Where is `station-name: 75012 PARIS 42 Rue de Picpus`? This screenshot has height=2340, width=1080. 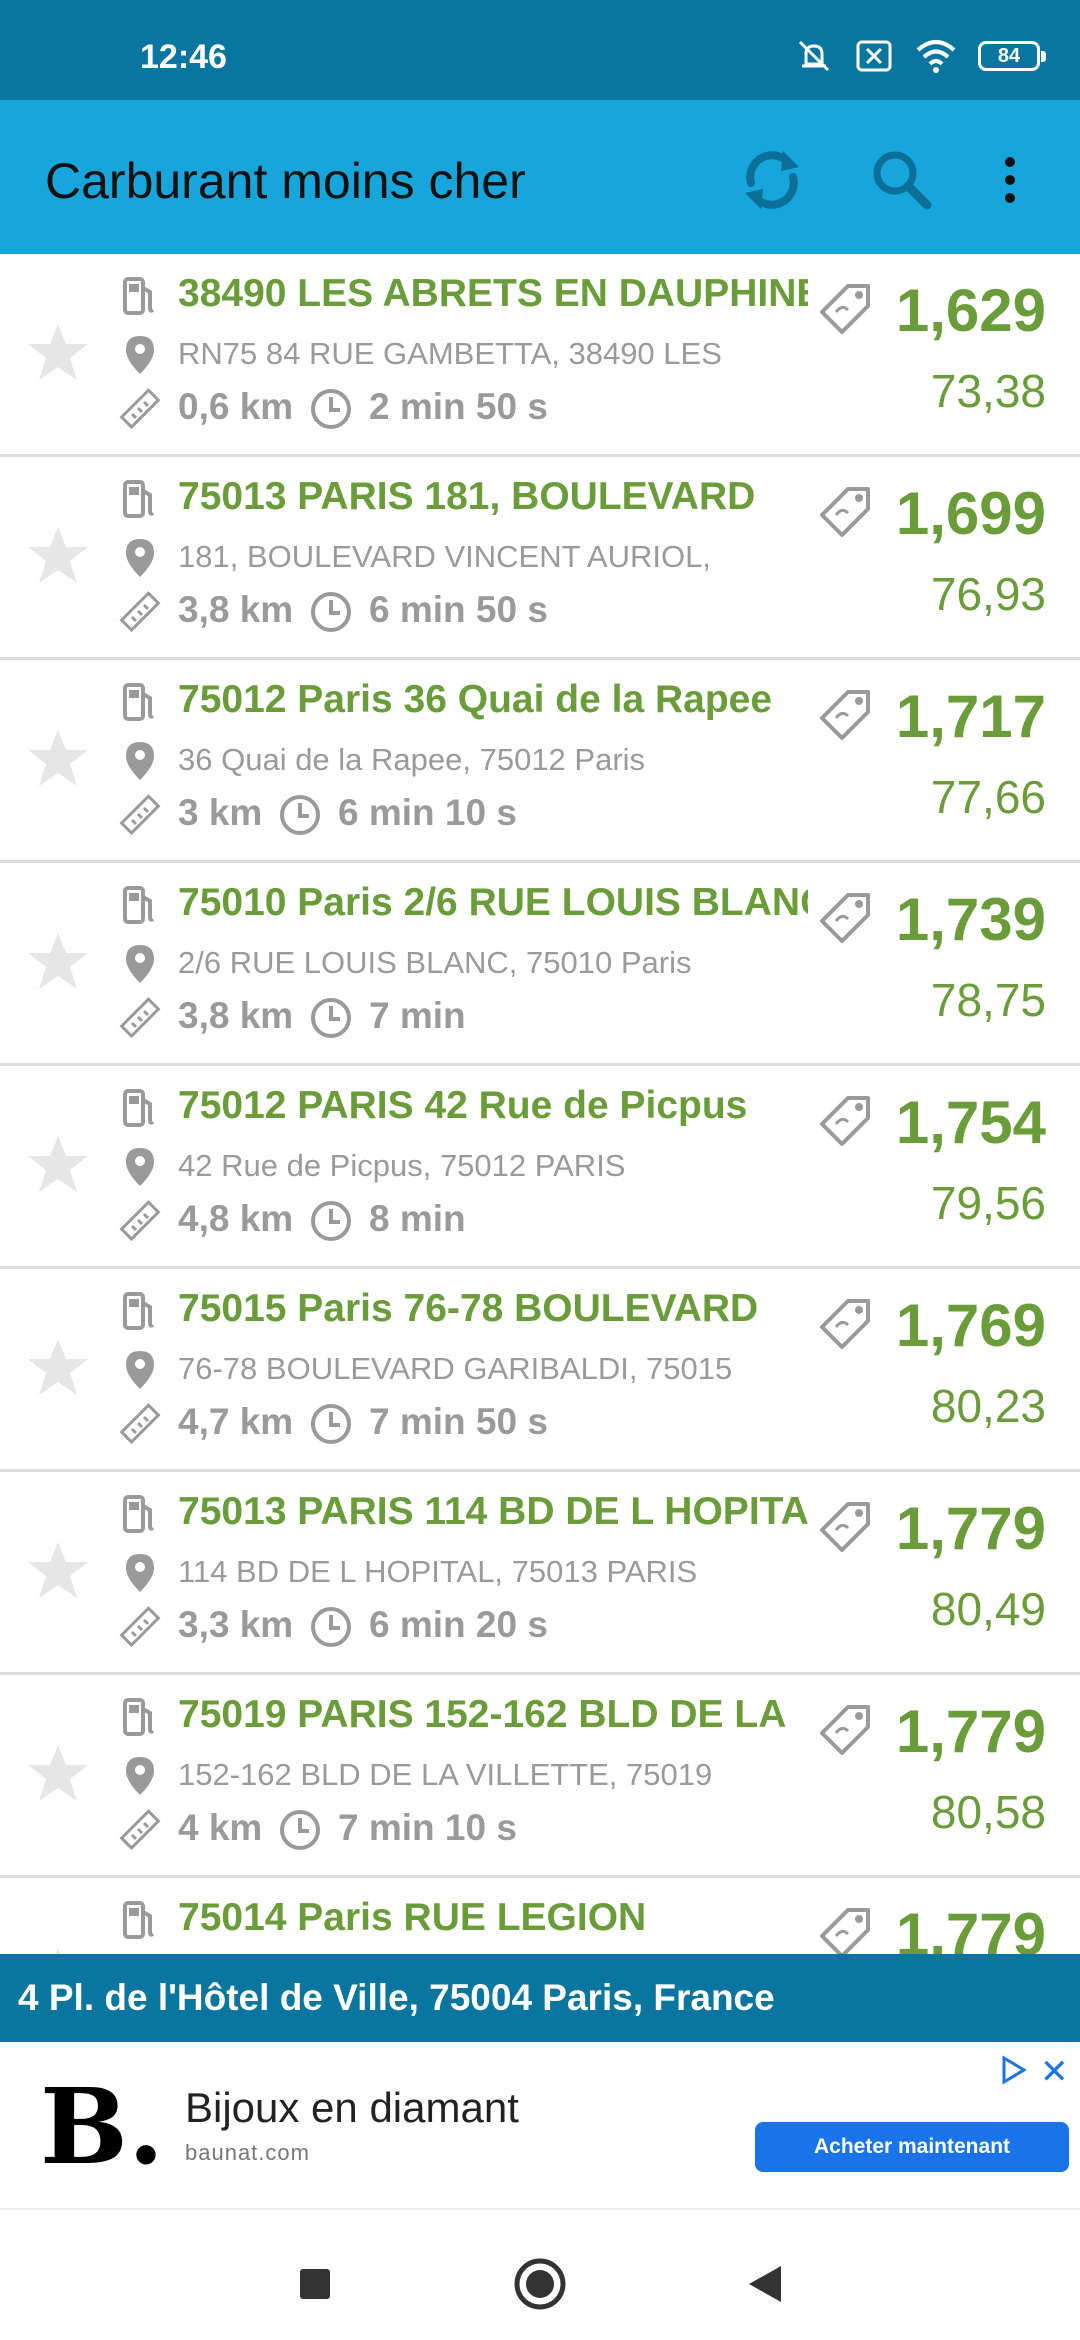
station-name: 75012 PARIS 42 Rue de Picpus is located at coordinates (463, 1105).